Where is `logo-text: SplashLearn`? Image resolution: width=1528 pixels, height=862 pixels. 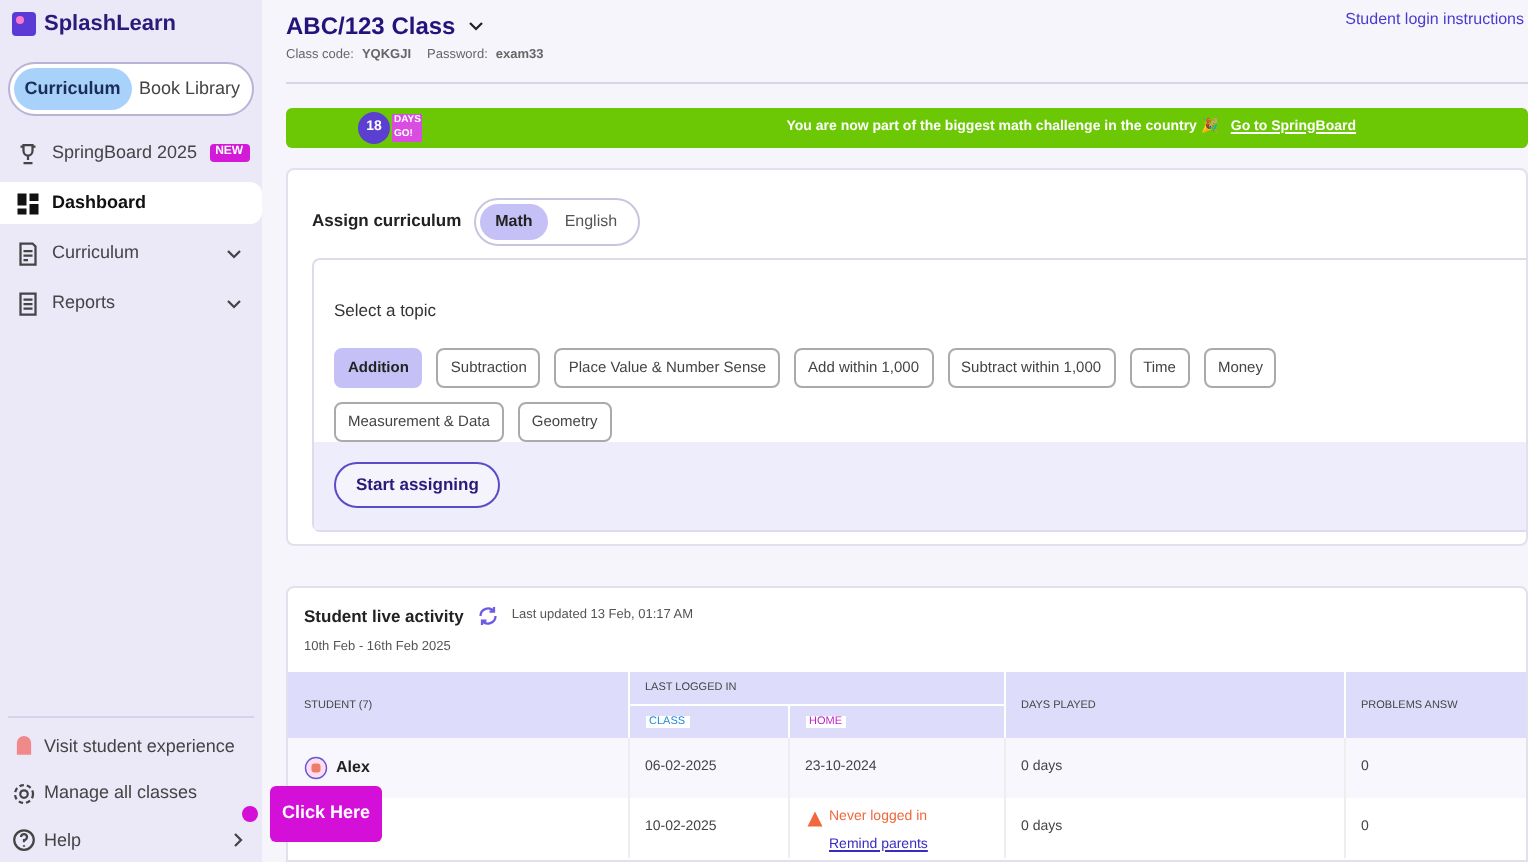 logo-text: SplashLearn is located at coordinates (110, 25).